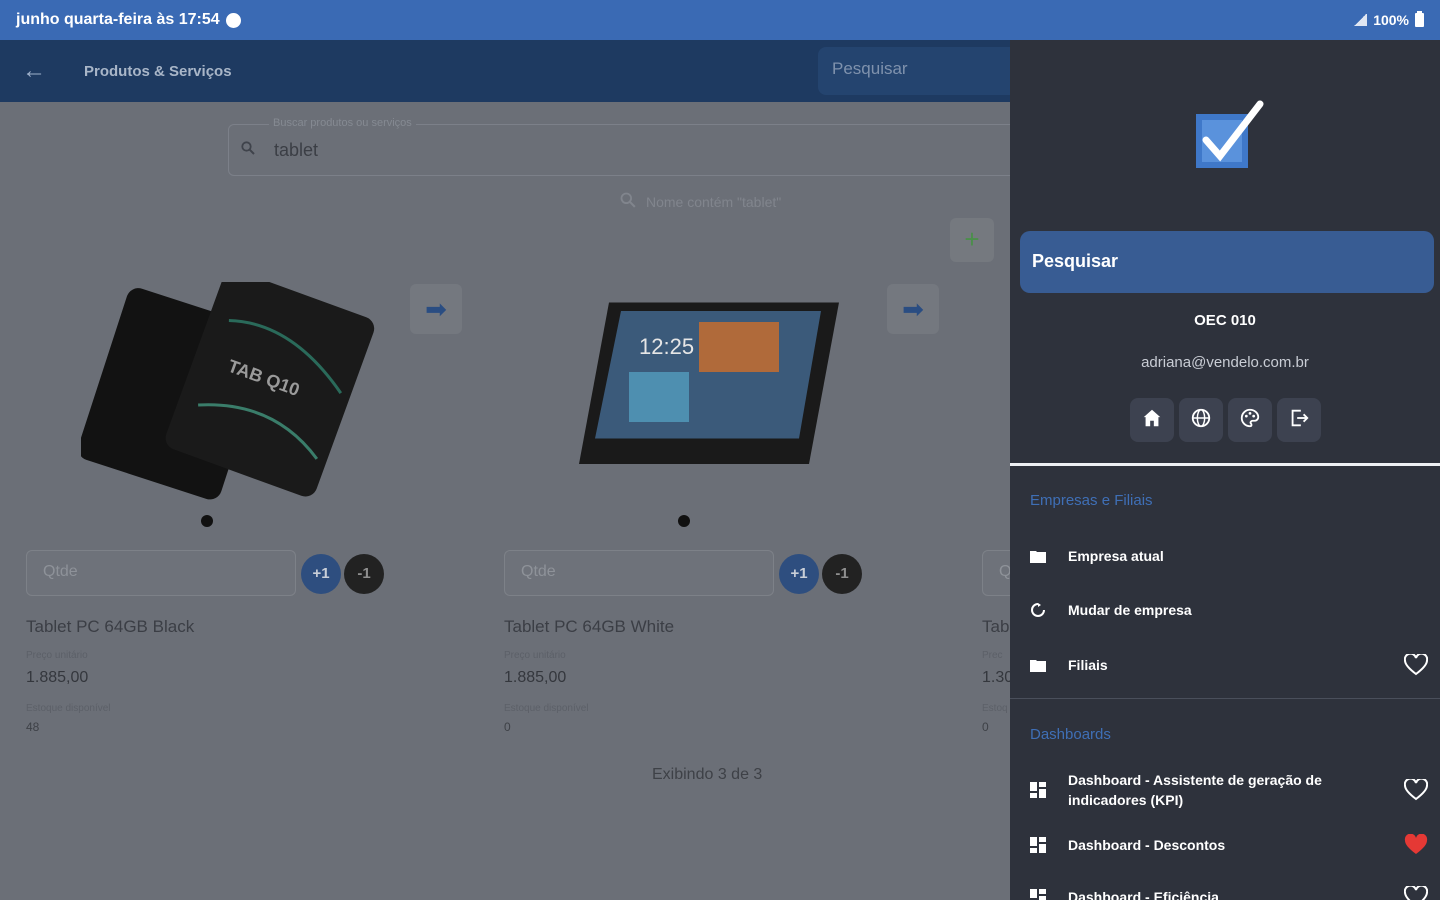 The width and height of the screenshot is (1440, 900). I want to click on product-name: Tablet PC 64GB Black, so click(110, 626).